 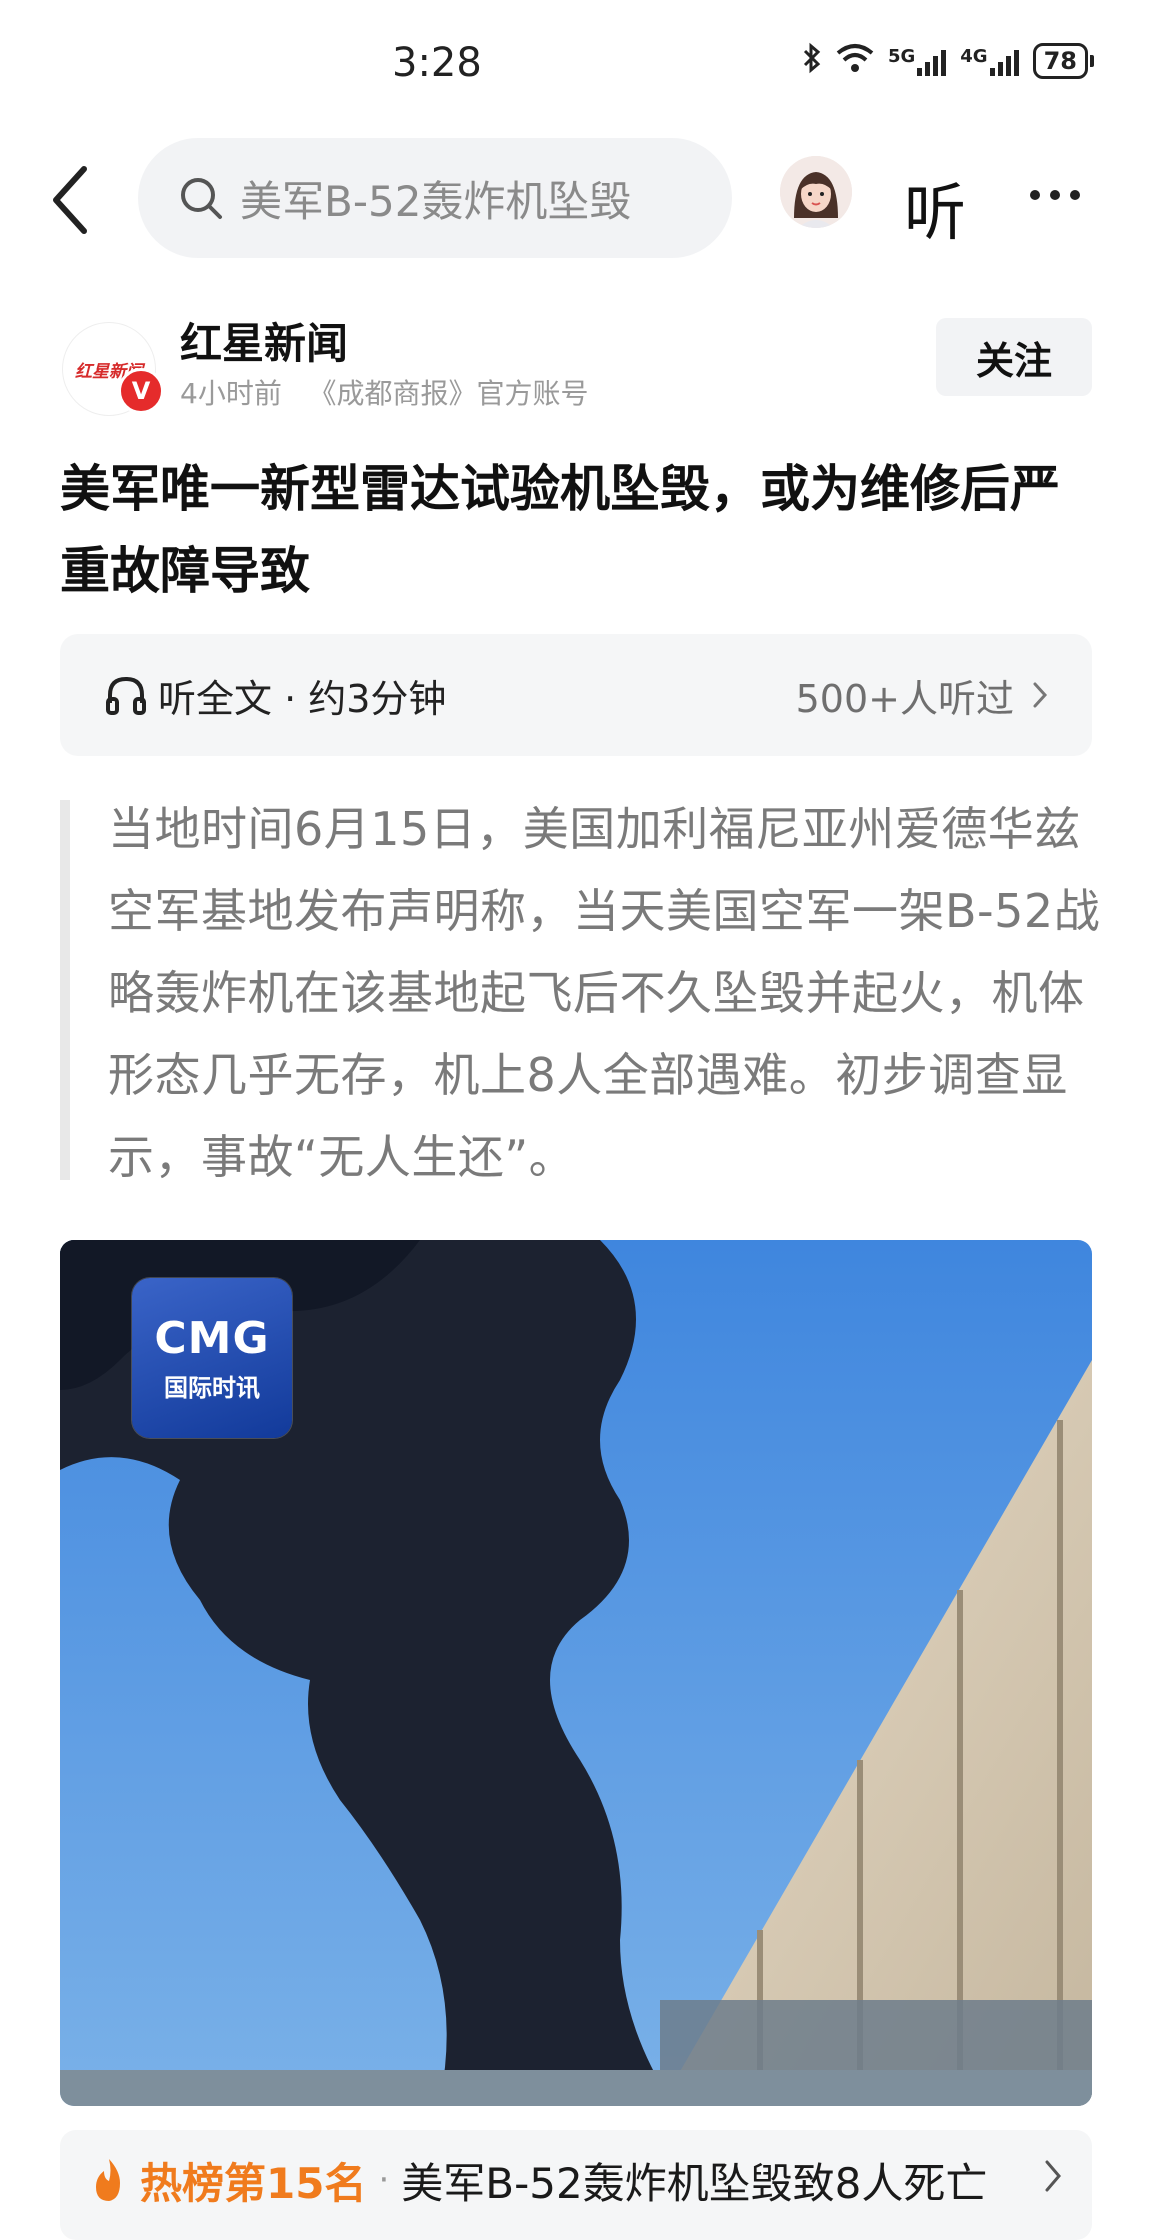 What do you see at coordinates (302, 698) in the screenshot?
I see `listen-full-label: 听全文 · 约3分钟` at bounding box center [302, 698].